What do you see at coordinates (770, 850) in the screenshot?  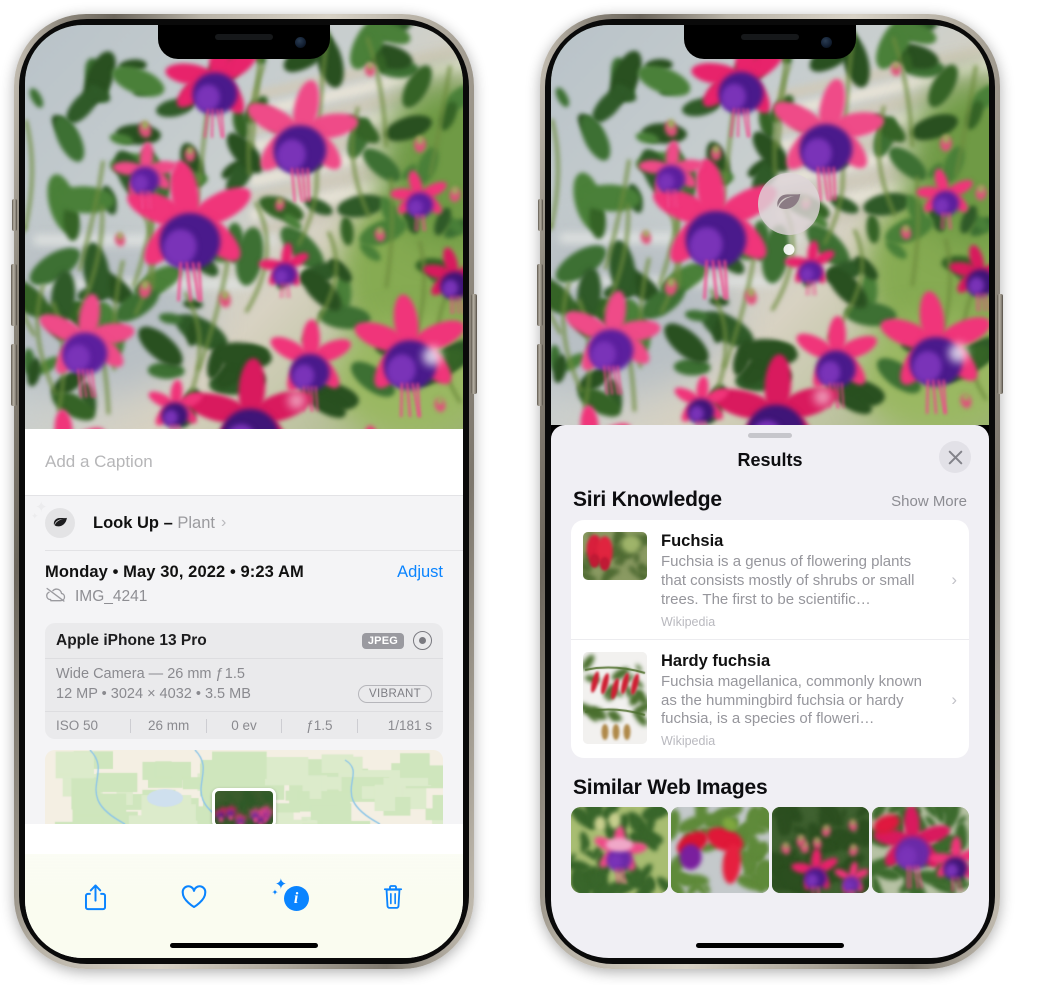 I see `similar-web-images-row` at bounding box center [770, 850].